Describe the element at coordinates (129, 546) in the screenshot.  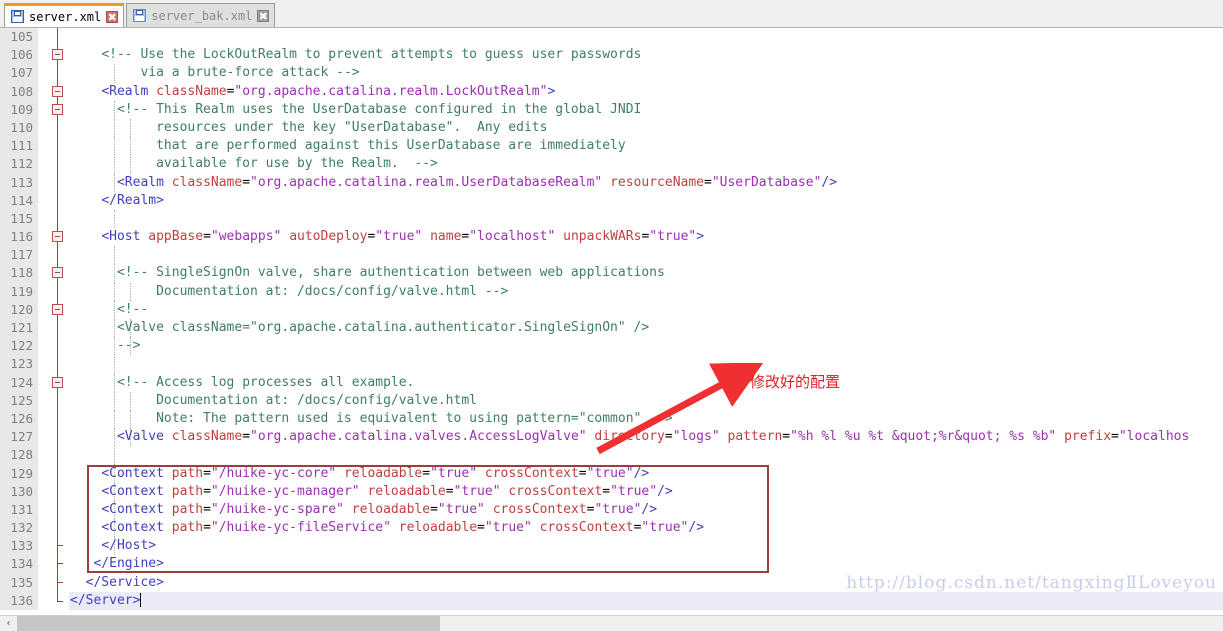
I see `code-text: </Host>` at that location.